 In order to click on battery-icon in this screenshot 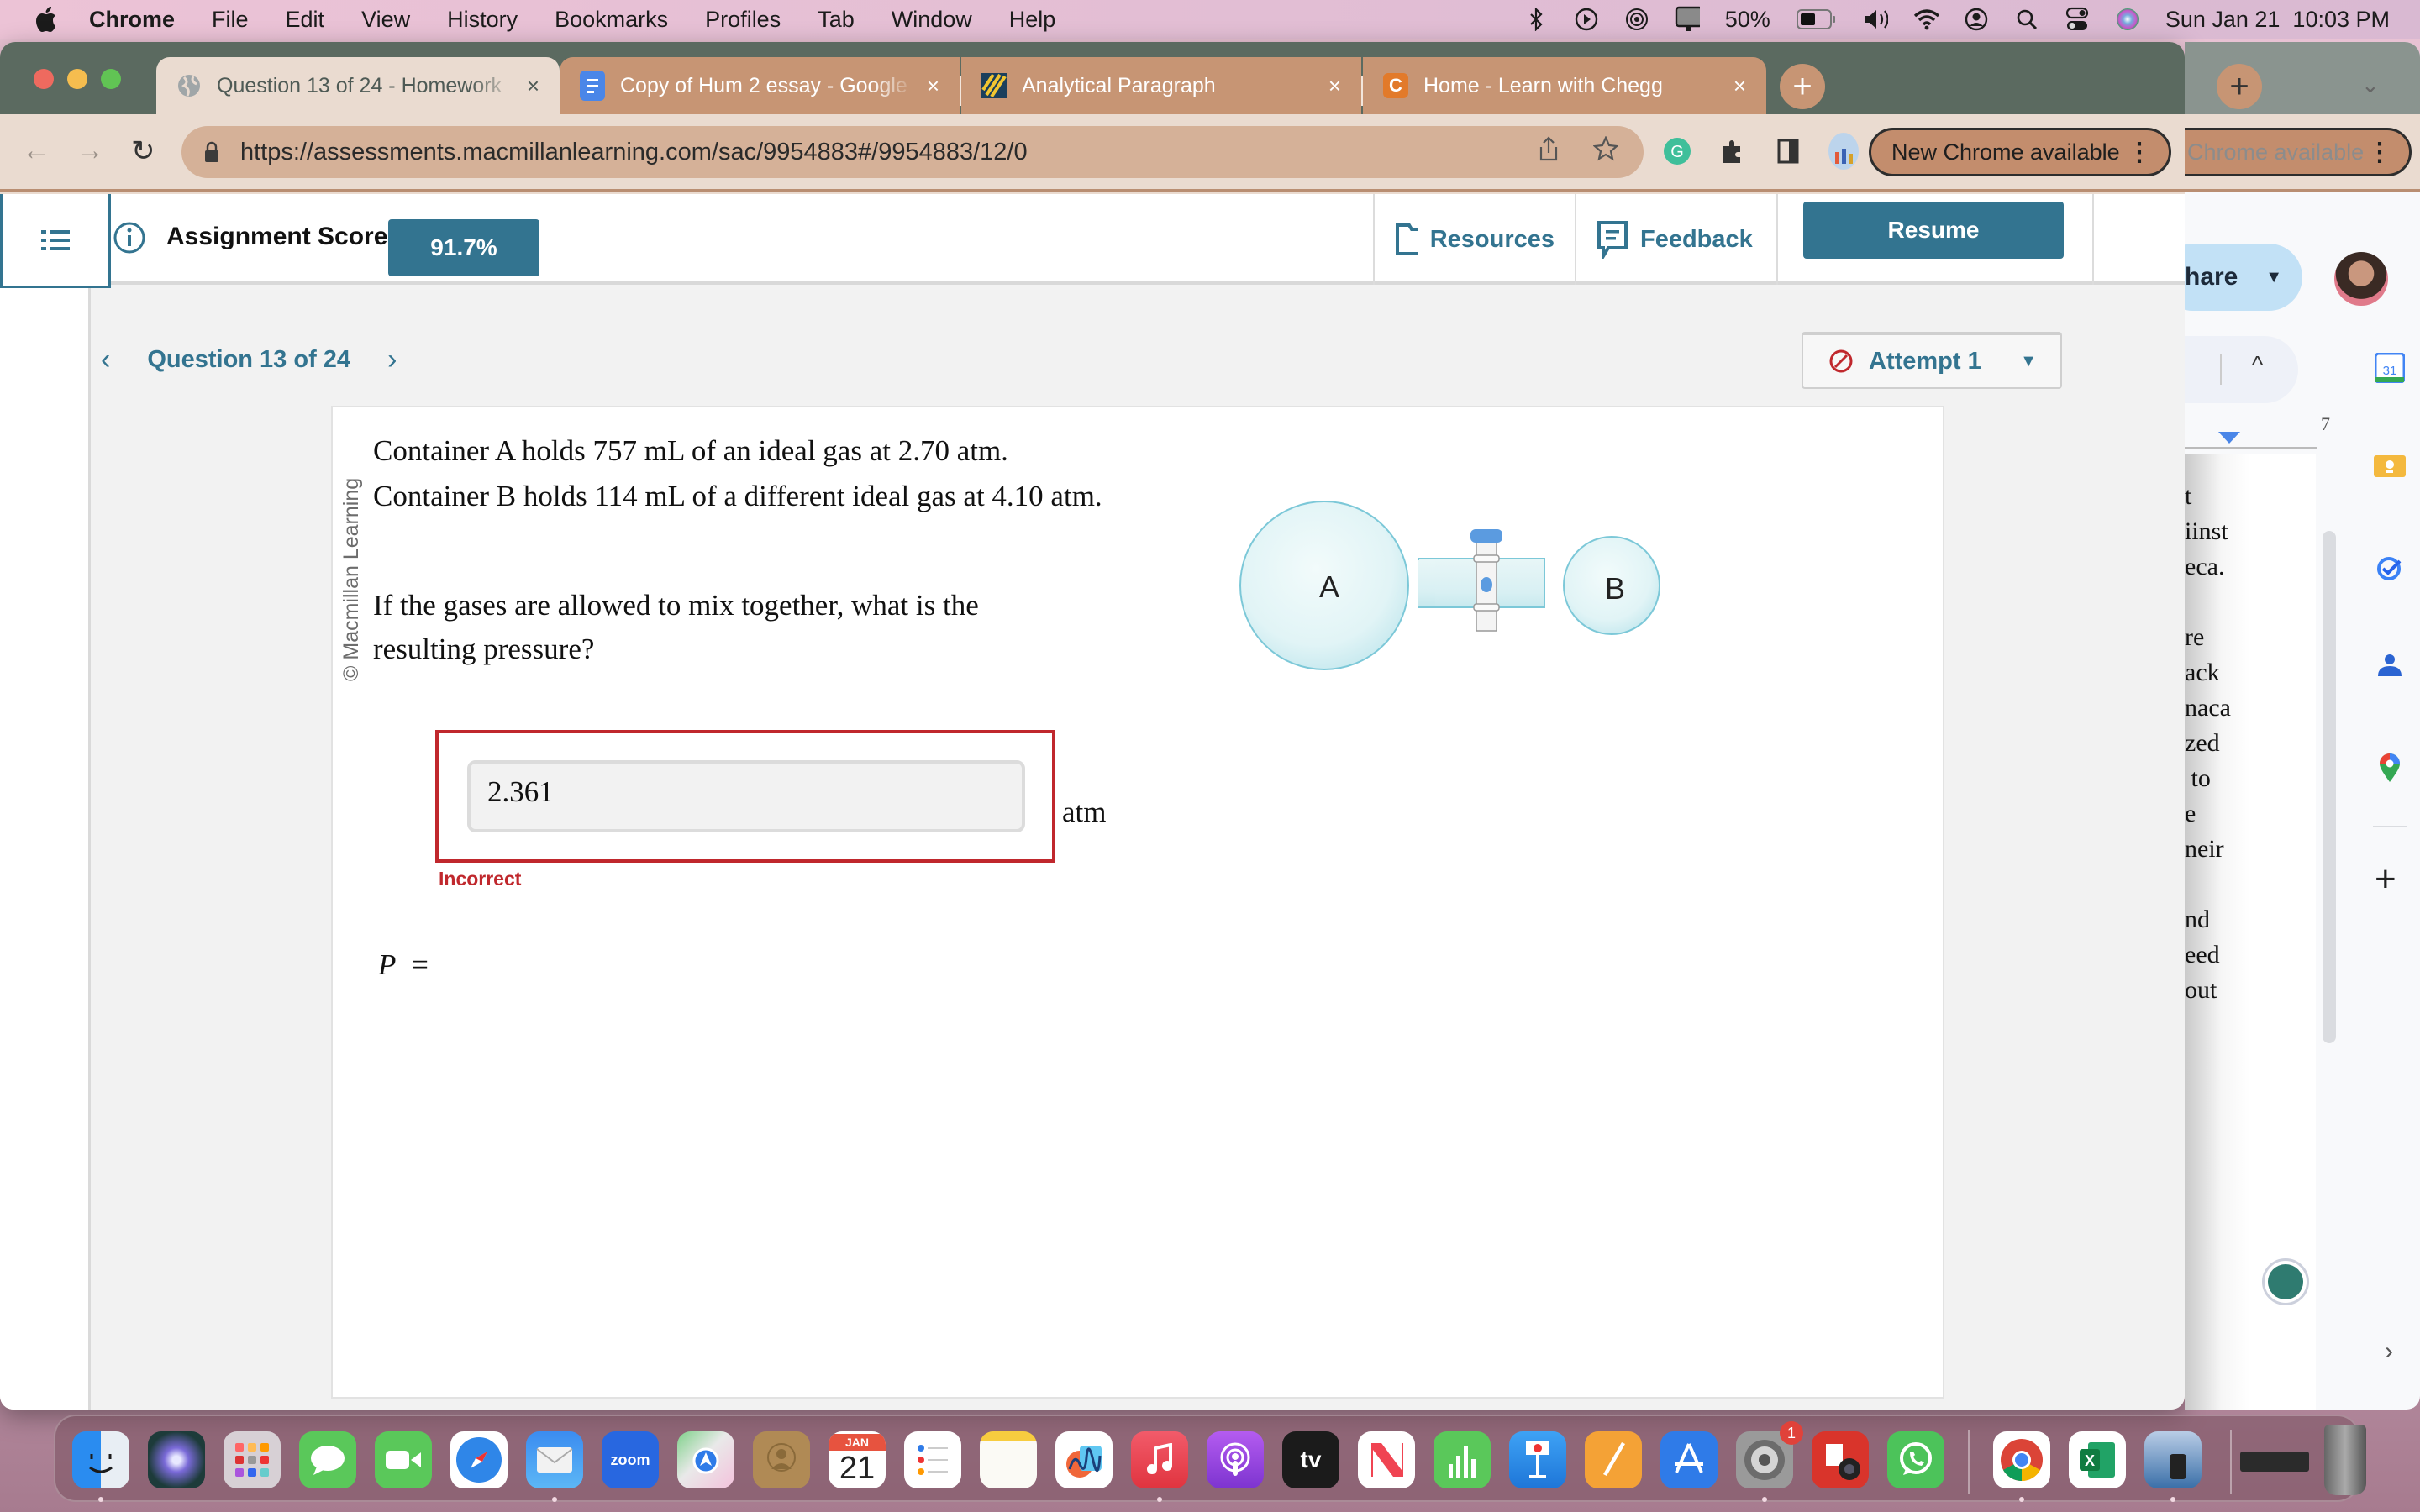, I will do `click(1817, 19)`.